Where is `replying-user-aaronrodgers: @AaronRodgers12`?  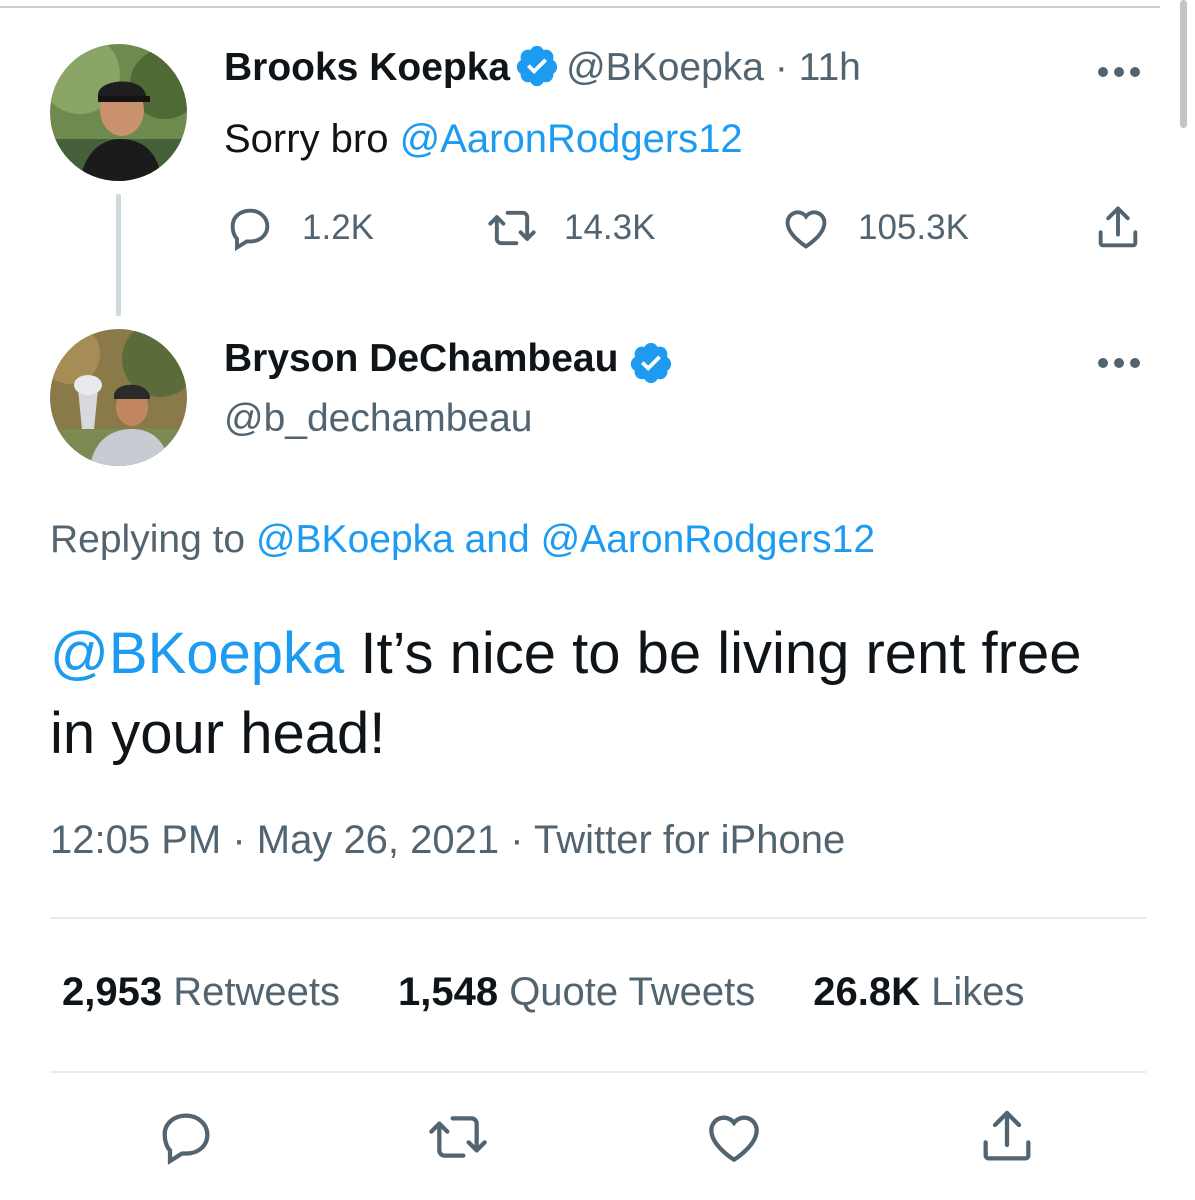 replying-user-aaronrodgers: @AaronRodgers12 is located at coordinates (708, 539).